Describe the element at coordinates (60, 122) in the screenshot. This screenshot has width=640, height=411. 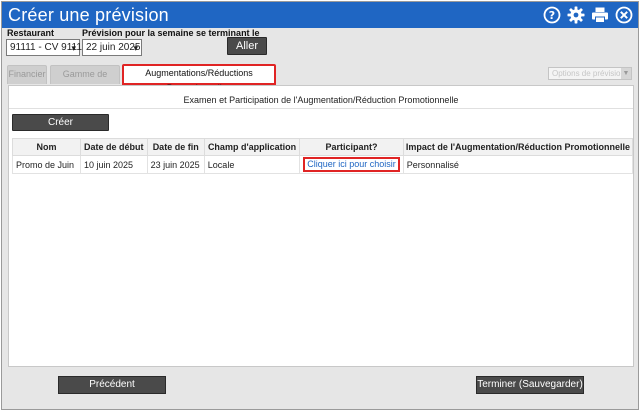
I see `create-button: Créer` at that location.